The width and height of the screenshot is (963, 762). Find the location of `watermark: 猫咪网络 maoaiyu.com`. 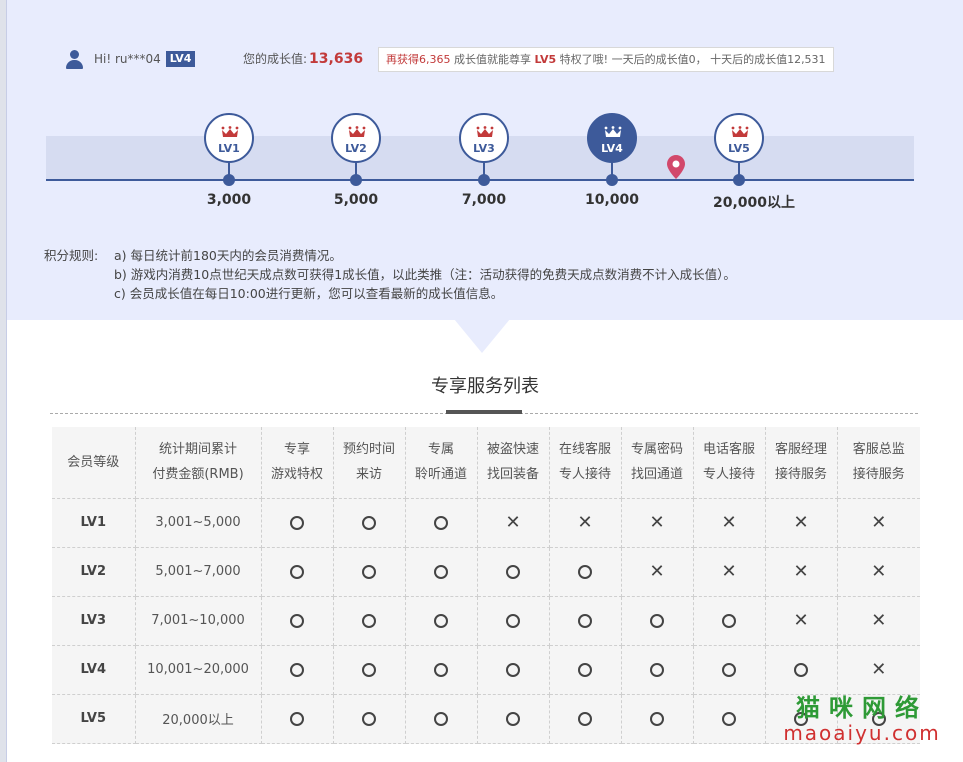

watermark: 猫咪网络 maoaiyu.com is located at coordinates (862, 716).